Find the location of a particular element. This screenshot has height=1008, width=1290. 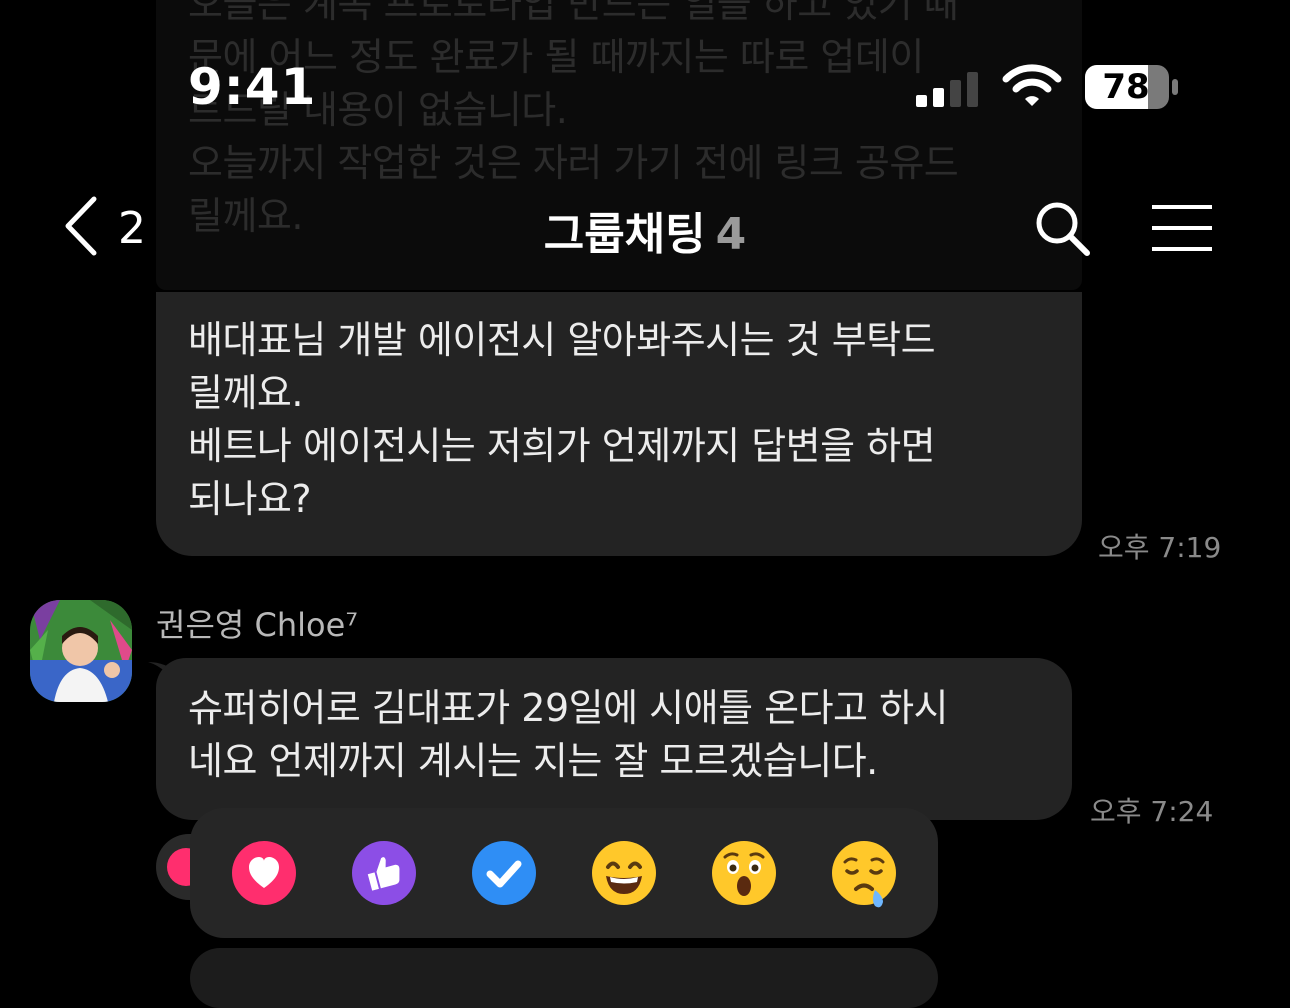

sad-reaction-button is located at coordinates (864, 874).